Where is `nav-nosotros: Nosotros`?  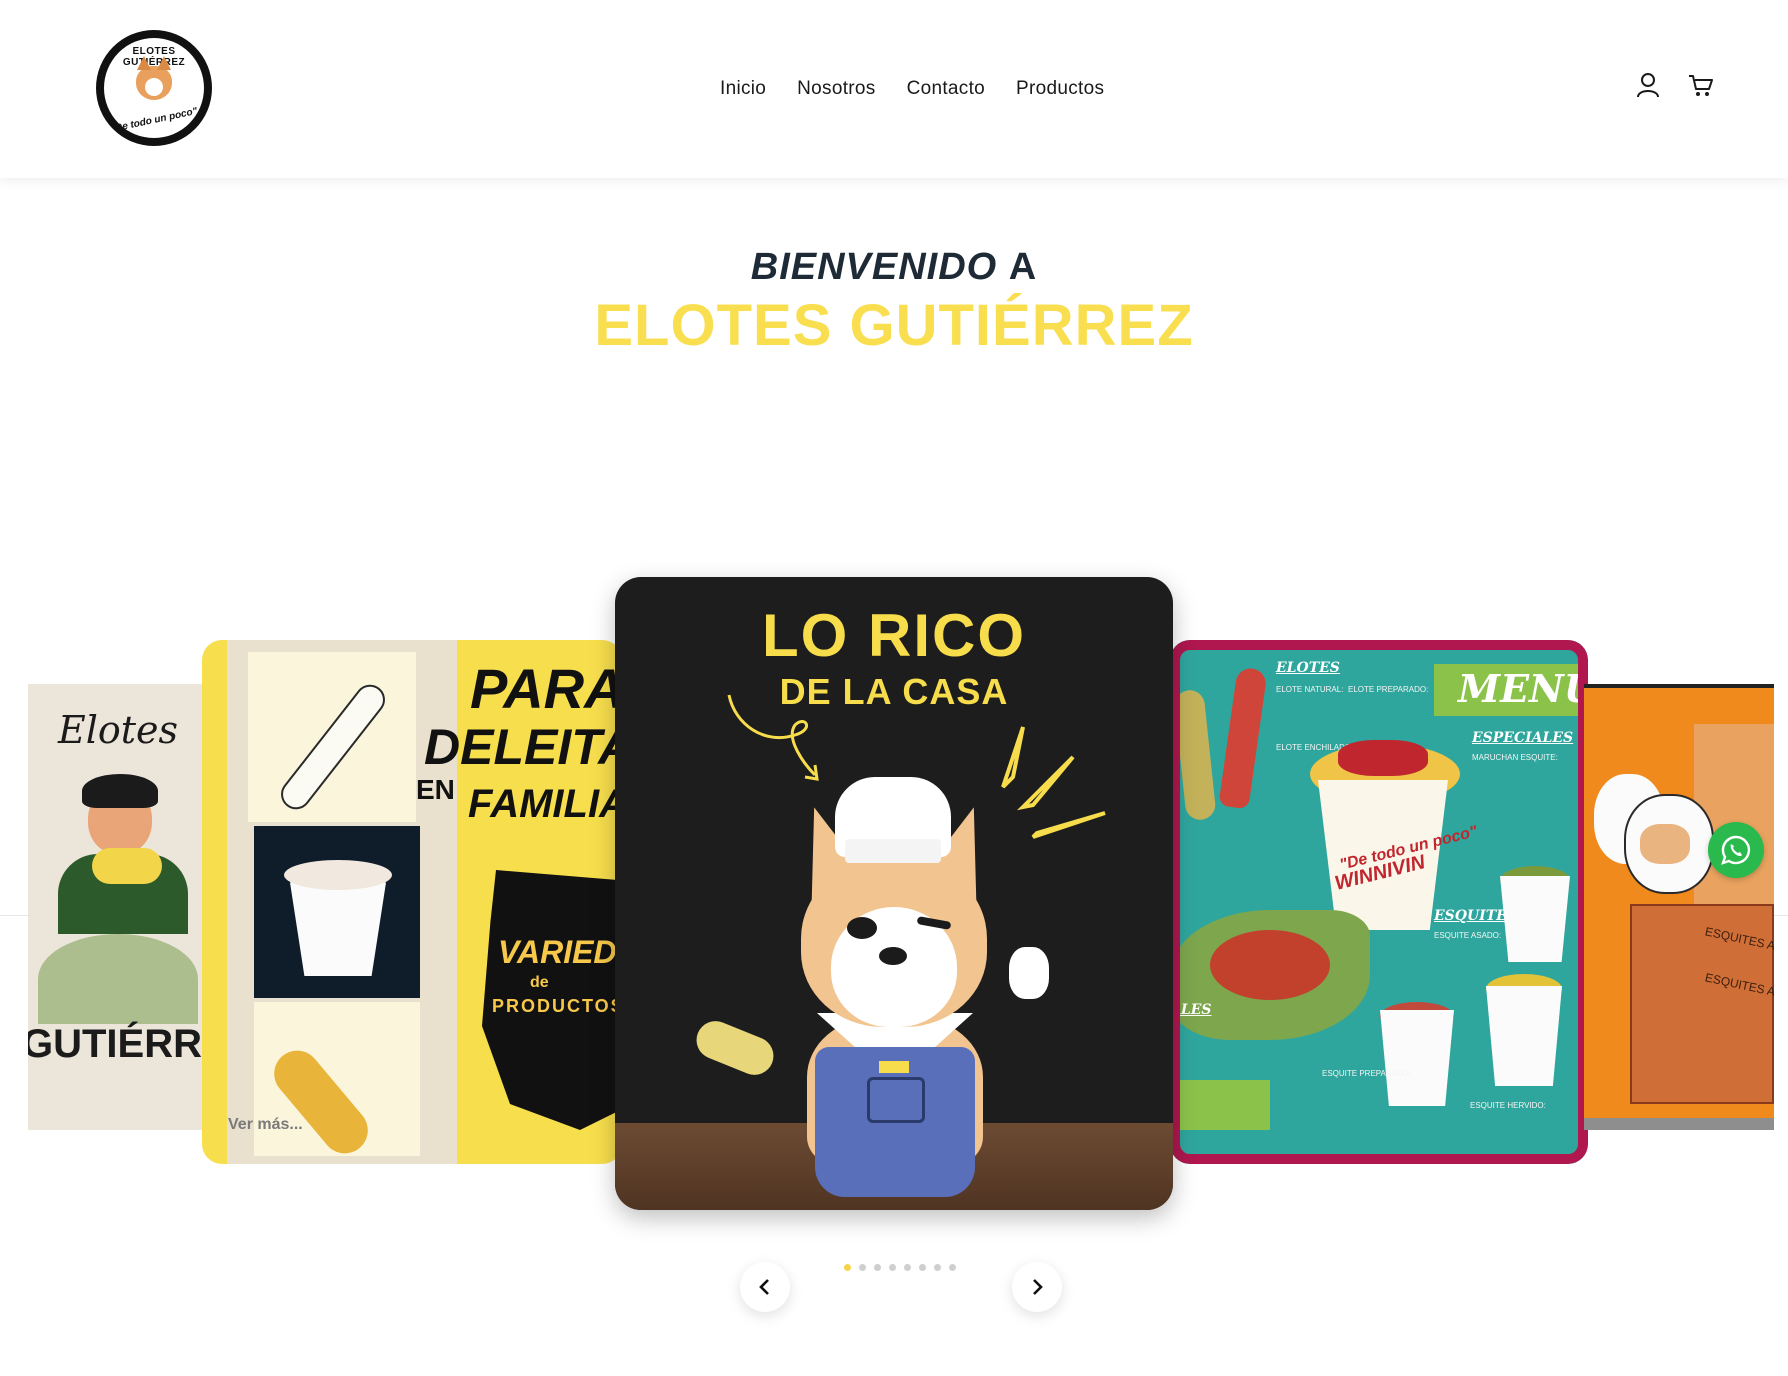
nav-nosotros: Nosotros is located at coordinates (836, 89).